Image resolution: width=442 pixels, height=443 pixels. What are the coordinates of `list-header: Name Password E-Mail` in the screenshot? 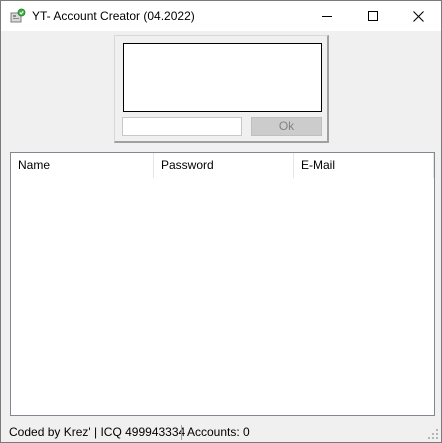 It's located at (222, 165).